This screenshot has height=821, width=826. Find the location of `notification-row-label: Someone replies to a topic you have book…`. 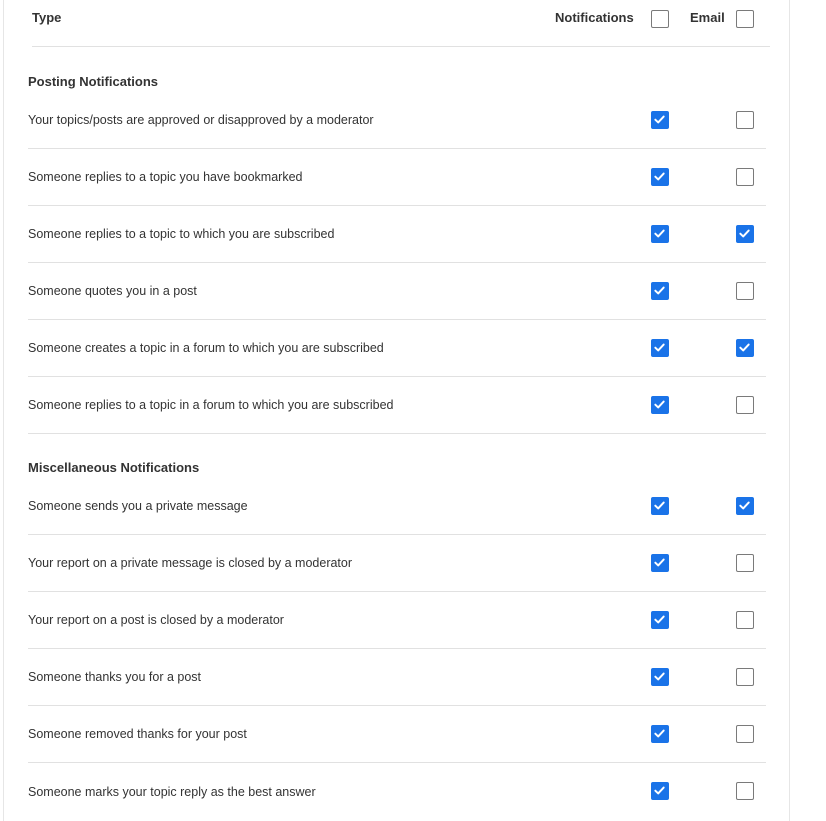

notification-row-label: Someone replies to a topic you have book… is located at coordinates (165, 177).